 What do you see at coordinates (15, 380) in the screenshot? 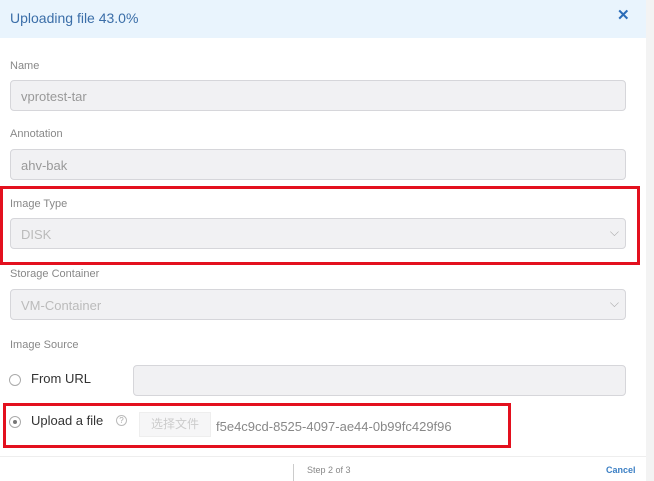
I see `from-url-radio` at bounding box center [15, 380].